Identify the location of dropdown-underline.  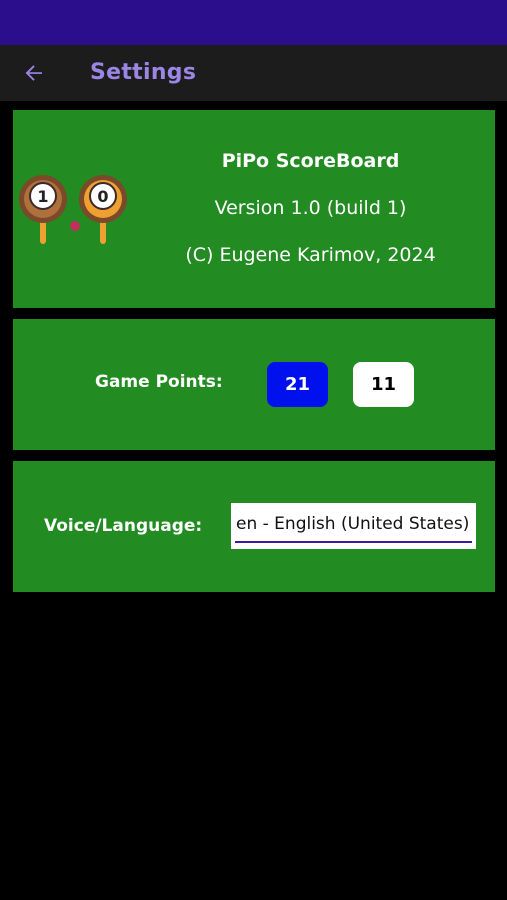
(353, 542).